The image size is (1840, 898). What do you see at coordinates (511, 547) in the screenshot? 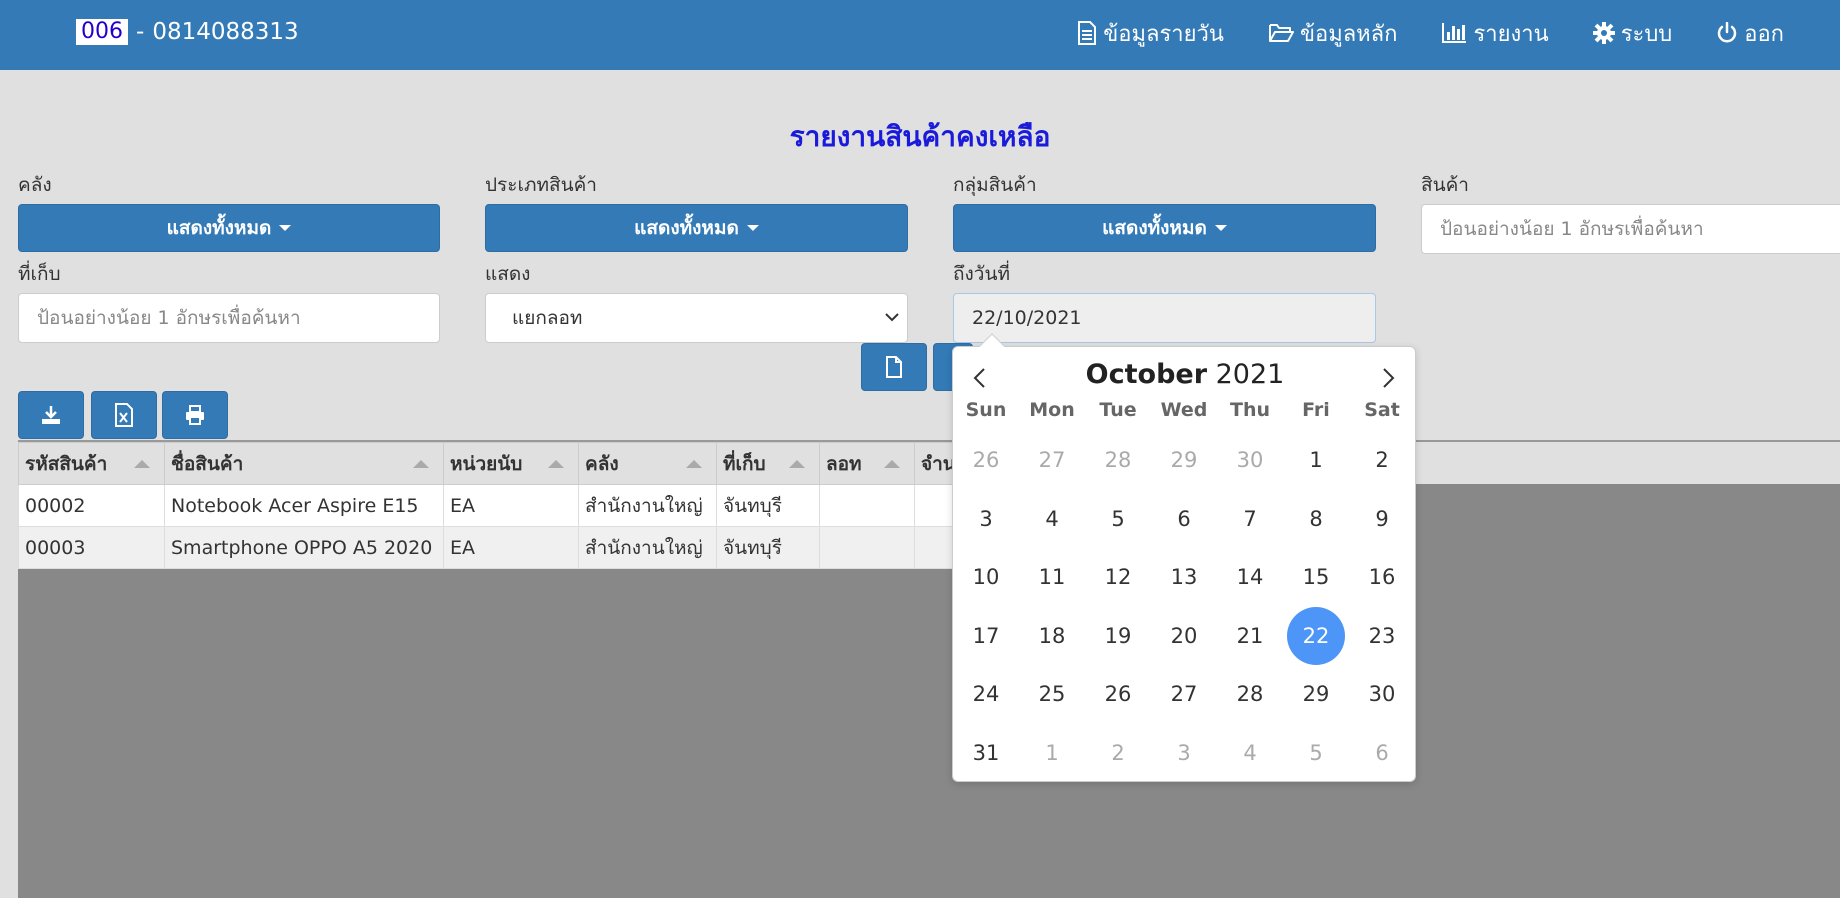
I see `cell-unit: EA` at bounding box center [511, 547].